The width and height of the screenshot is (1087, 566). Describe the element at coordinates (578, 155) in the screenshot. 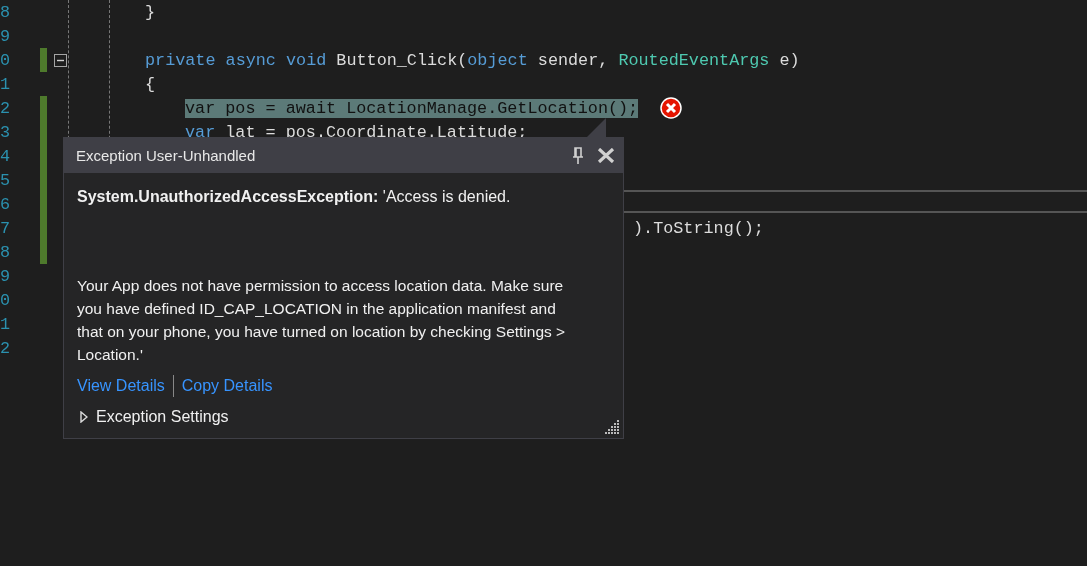

I see `pin-icon` at that location.